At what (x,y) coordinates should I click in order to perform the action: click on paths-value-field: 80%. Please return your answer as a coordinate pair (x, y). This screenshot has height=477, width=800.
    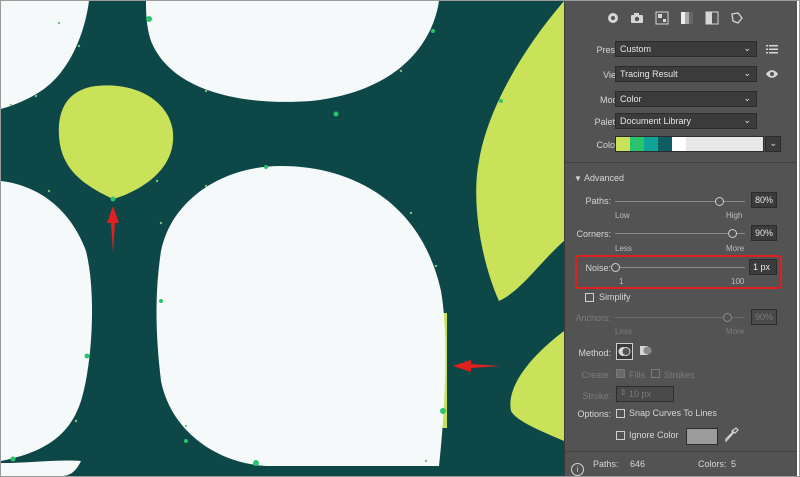
    Looking at the image, I should click on (764, 200).